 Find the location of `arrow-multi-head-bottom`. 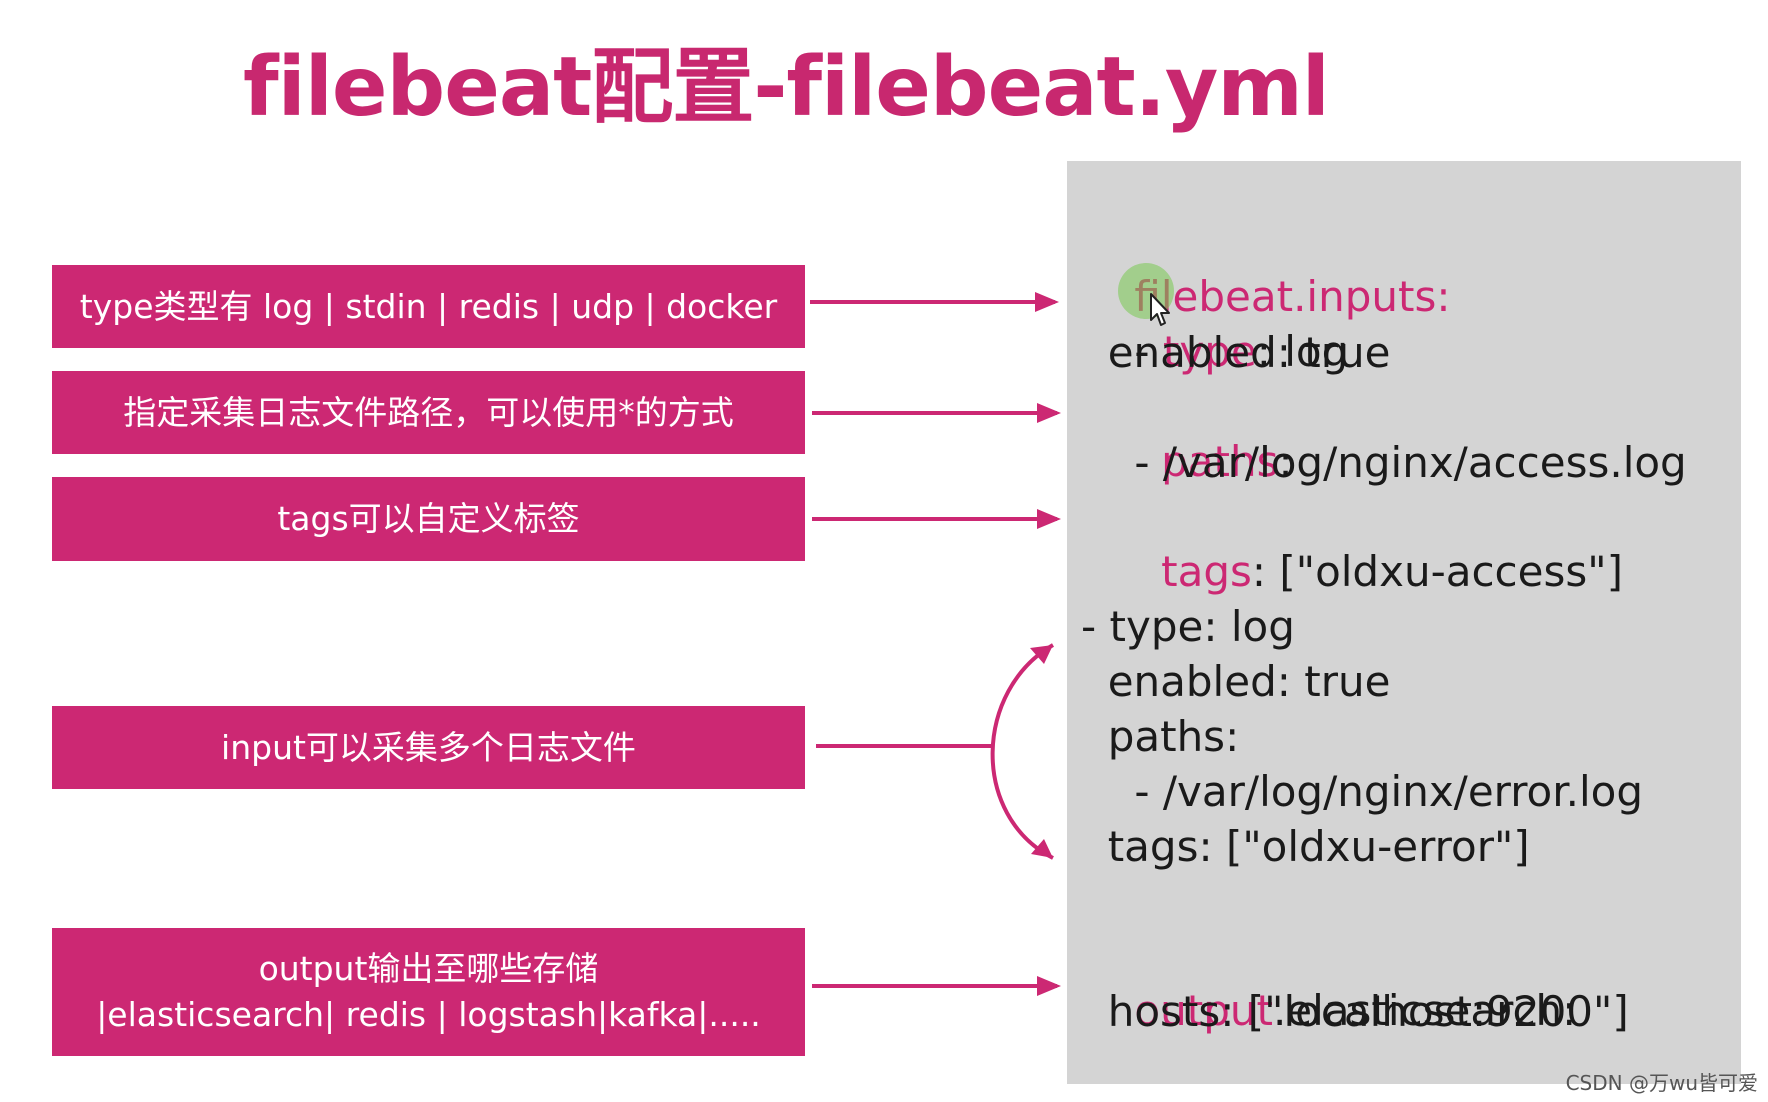

arrow-multi-head-bottom is located at coordinates (1042, 848).